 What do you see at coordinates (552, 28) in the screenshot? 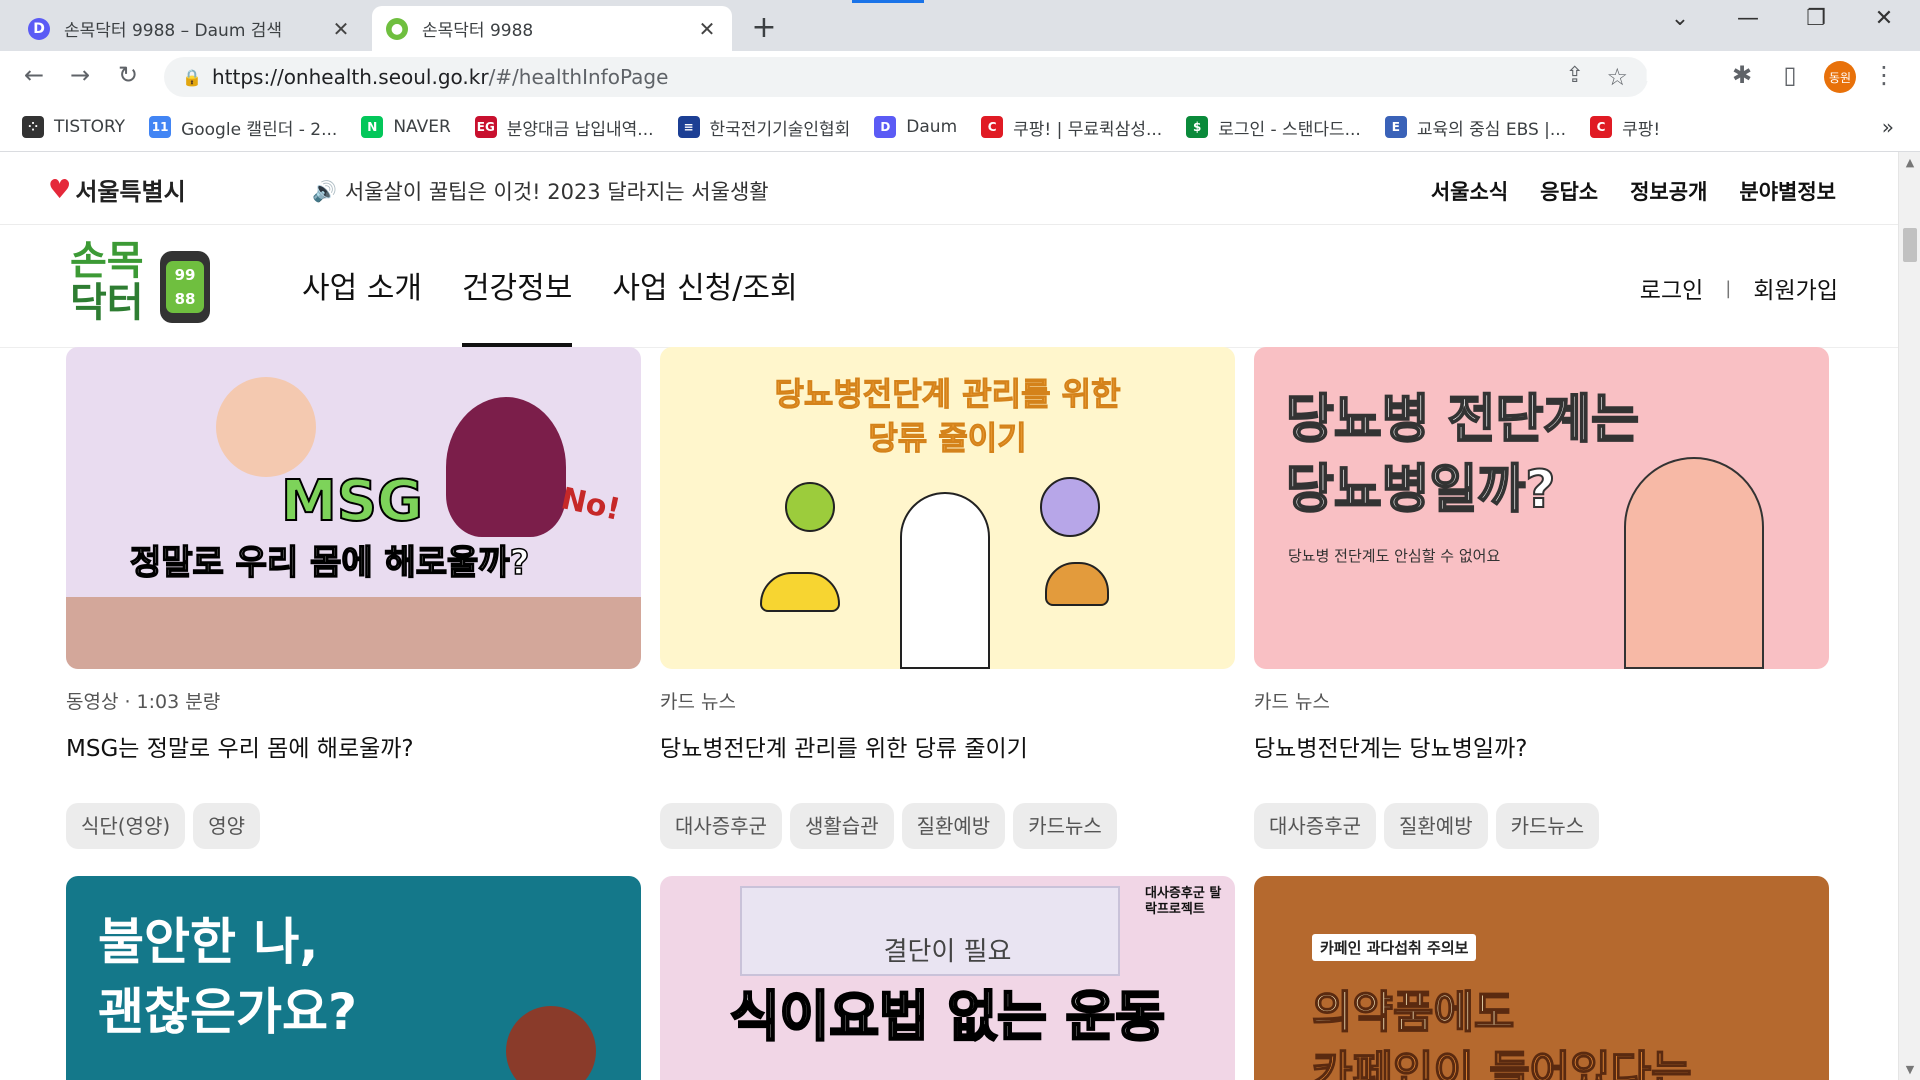
I see `browser-tab-active: ● 손목닥터 9988 ✕` at bounding box center [552, 28].